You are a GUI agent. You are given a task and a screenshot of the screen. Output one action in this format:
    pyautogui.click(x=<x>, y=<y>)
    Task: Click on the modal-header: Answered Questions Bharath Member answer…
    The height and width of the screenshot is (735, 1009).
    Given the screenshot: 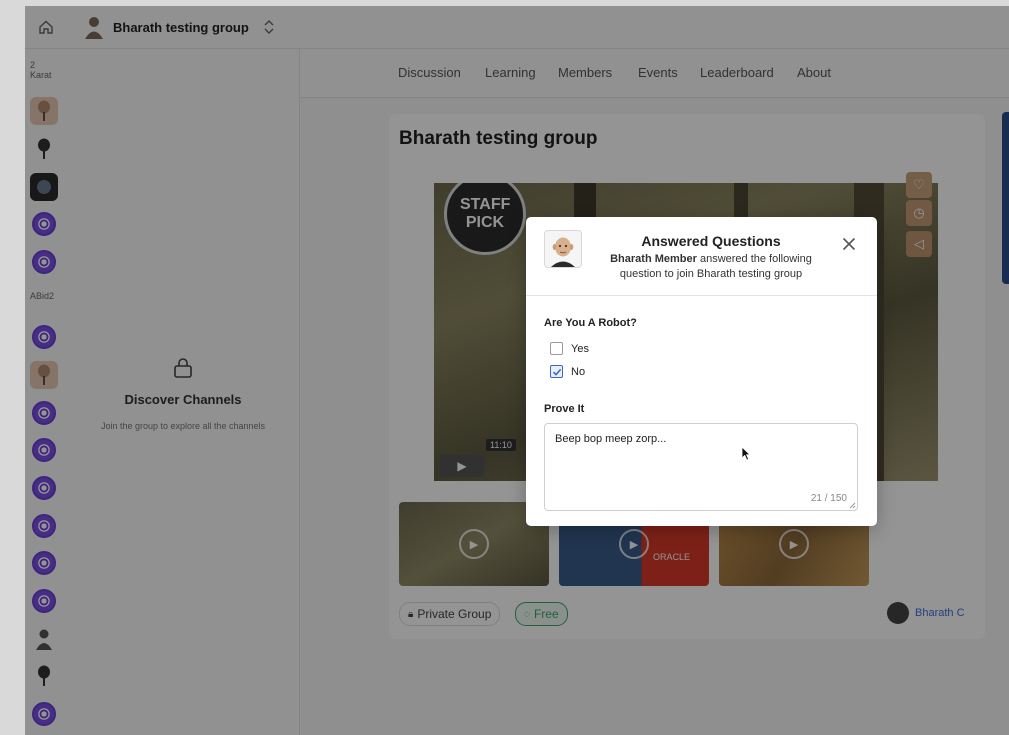 What is the action you would take?
    pyautogui.click(x=701, y=256)
    